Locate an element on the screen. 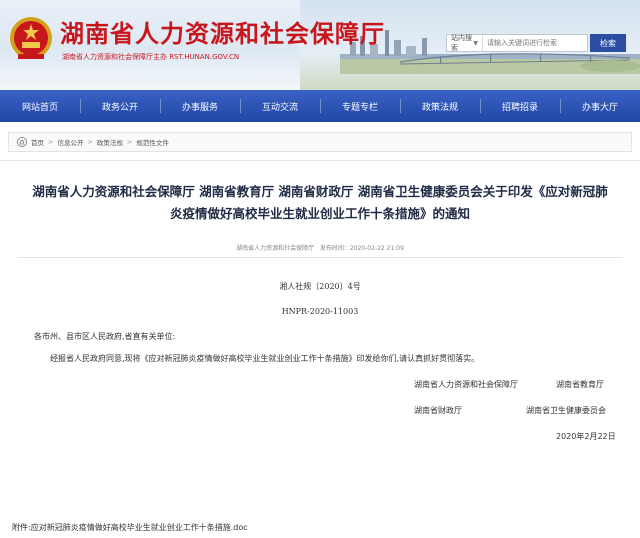 The height and width of the screenshot is (538, 640). document-number: 湘人社规〔2020〕4号 is located at coordinates (320, 286).